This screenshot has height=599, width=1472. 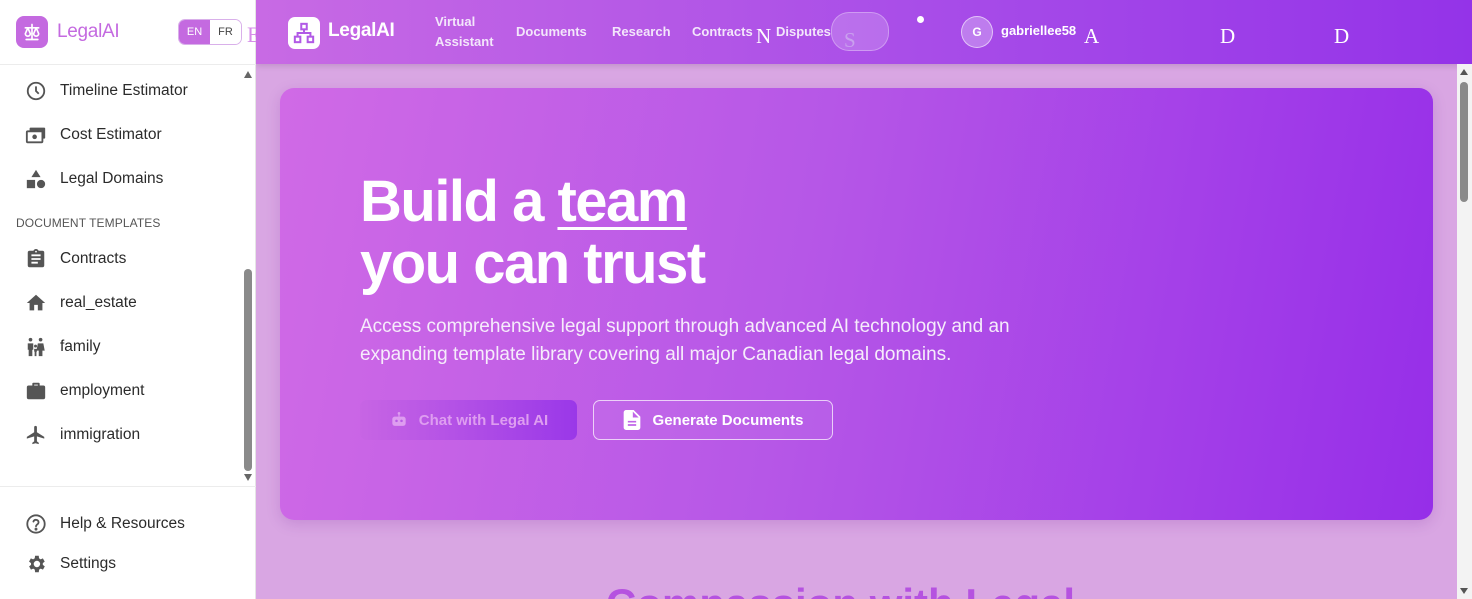 What do you see at coordinates (622, 201) in the screenshot?
I see `hero-title-emphasis: team` at bounding box center [622, 201].